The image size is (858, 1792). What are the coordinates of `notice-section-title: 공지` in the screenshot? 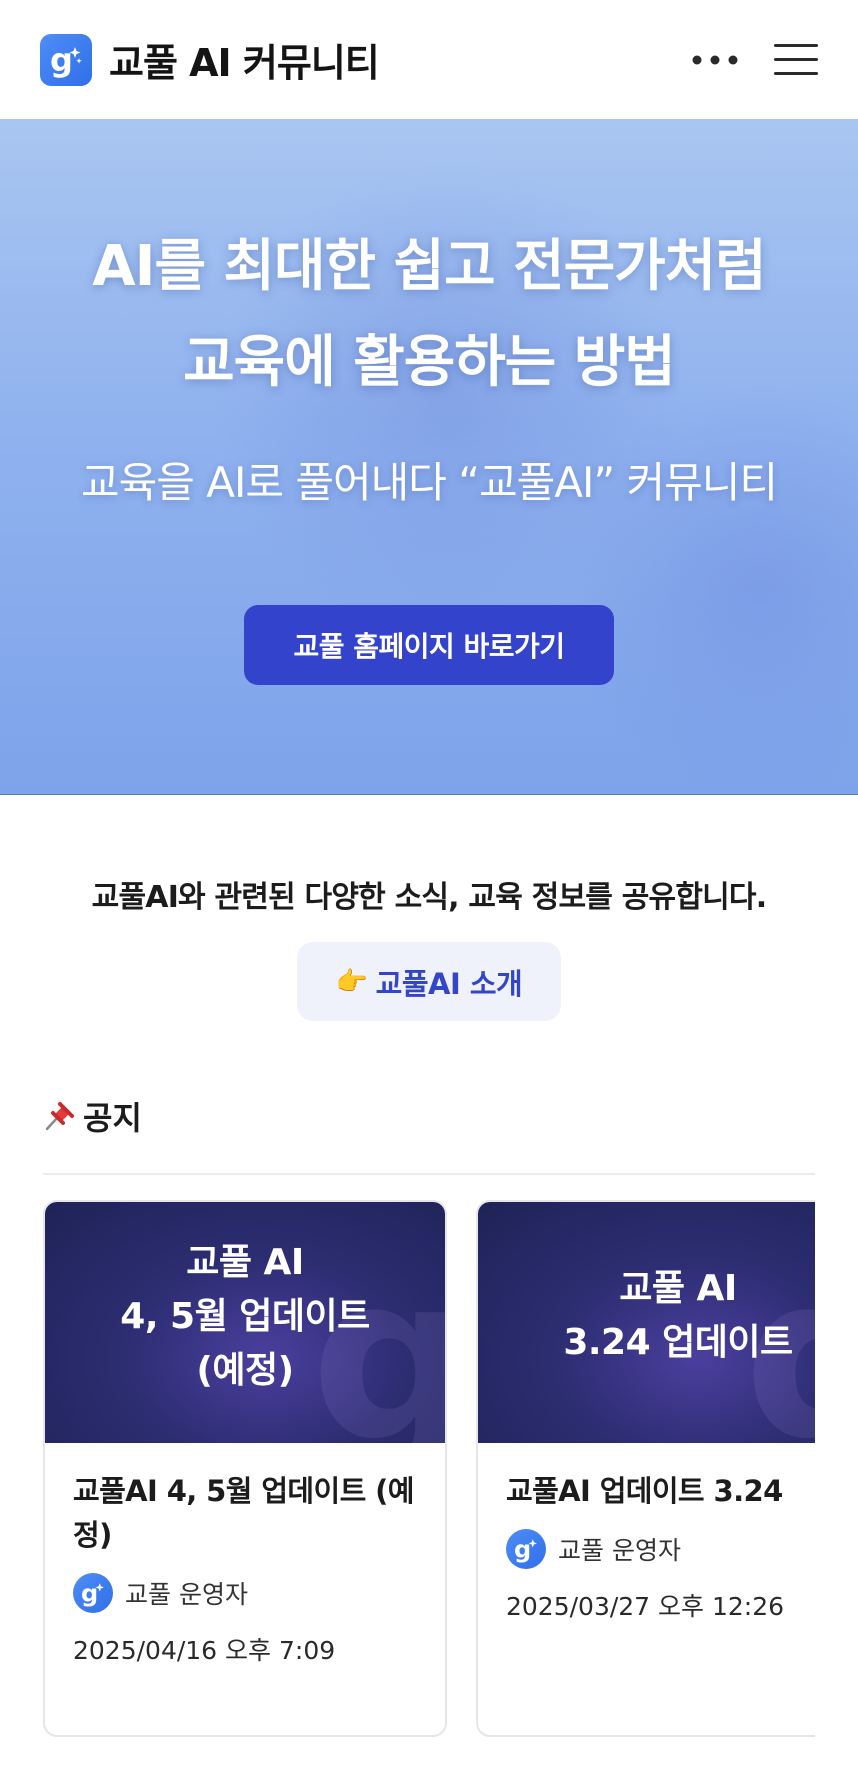 It's located at (112, 1118).